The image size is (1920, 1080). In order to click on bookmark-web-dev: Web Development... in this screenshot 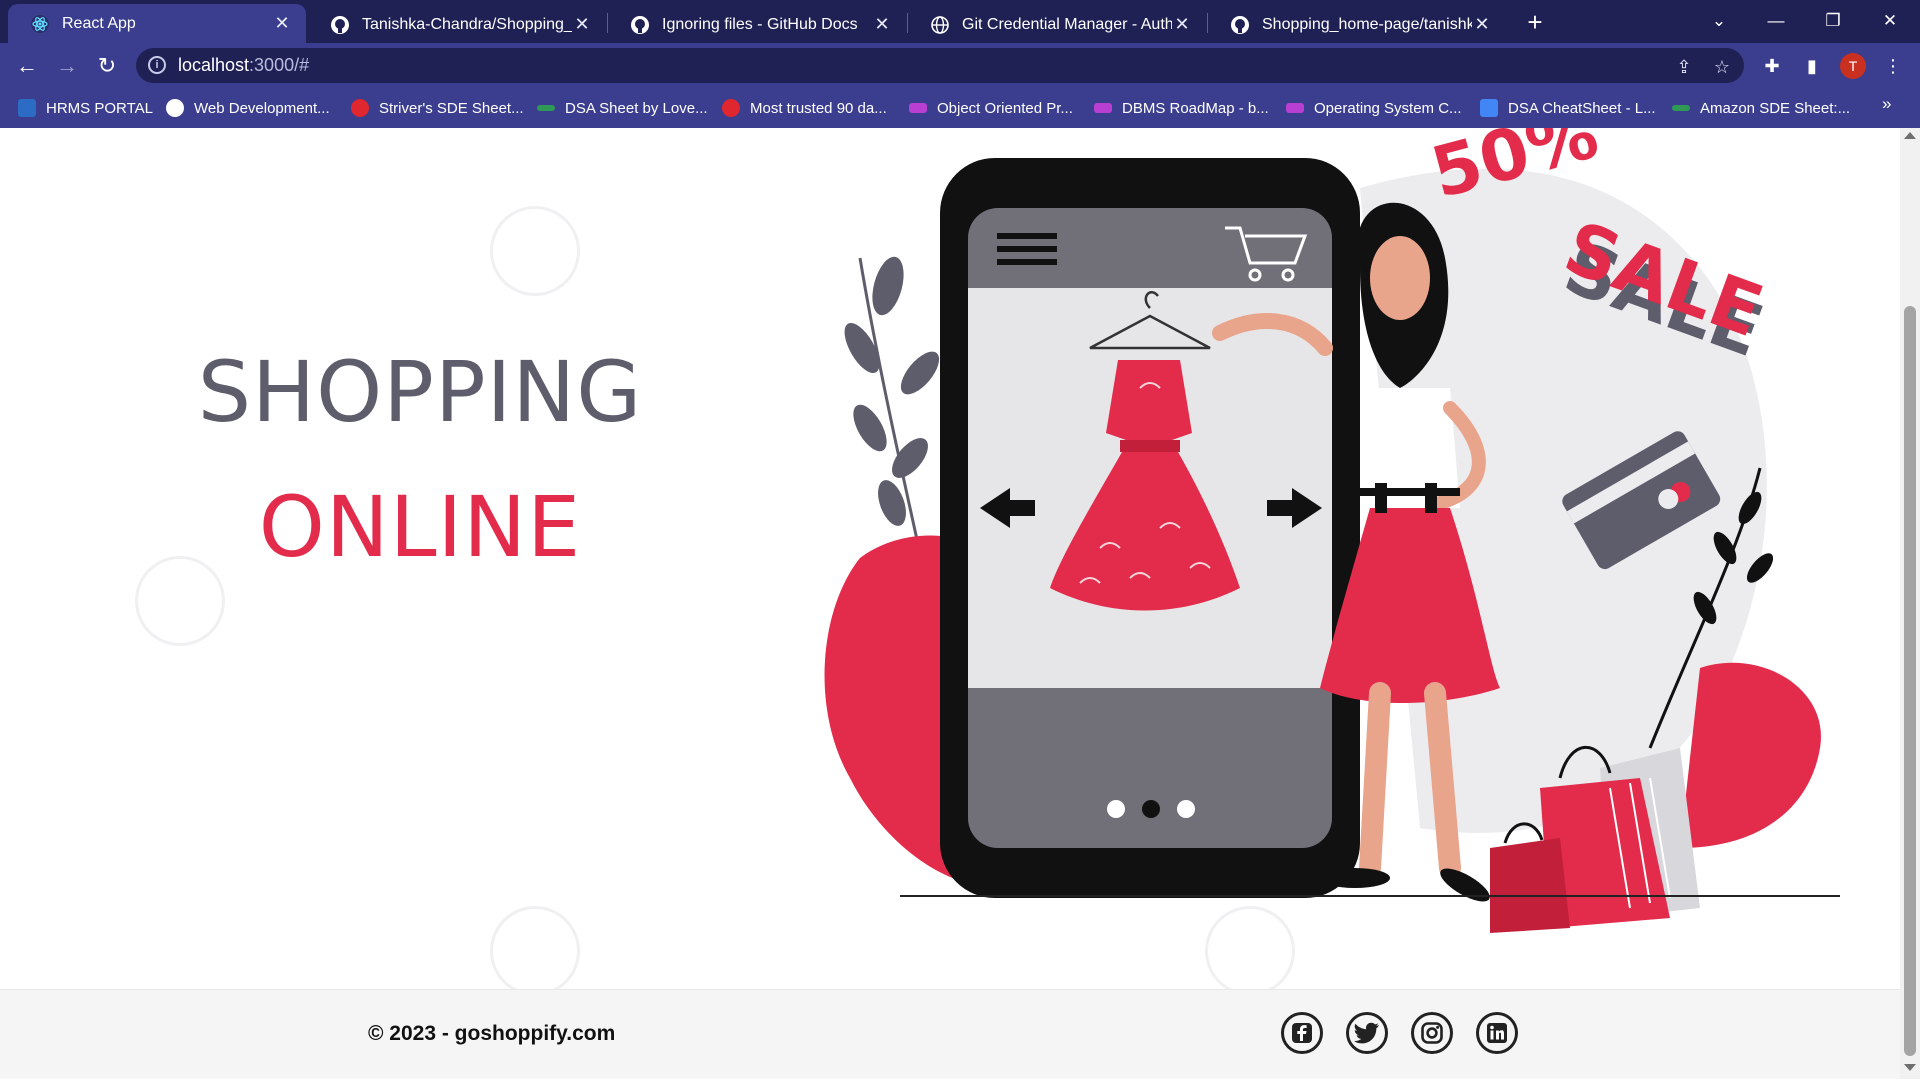, I will do `click(248, 108)`.